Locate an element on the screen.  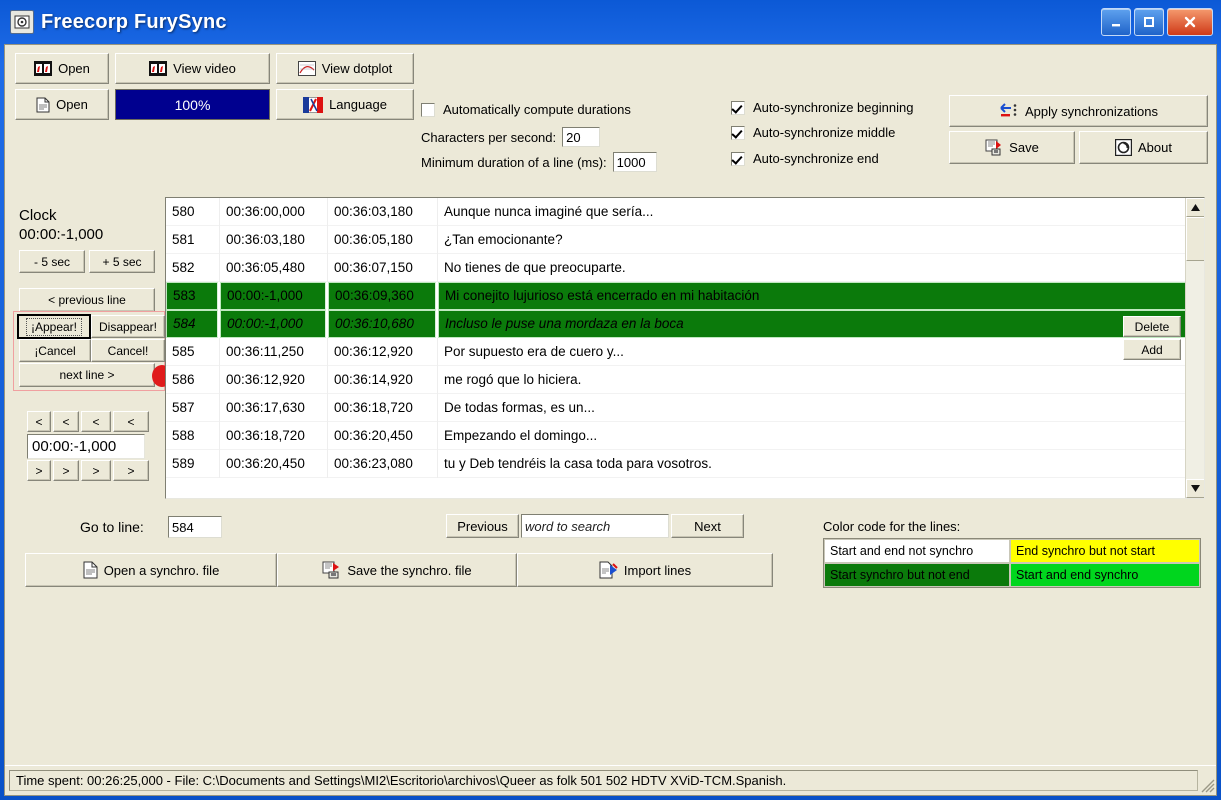
save-button: Save is located at coordinates (1012, 147).